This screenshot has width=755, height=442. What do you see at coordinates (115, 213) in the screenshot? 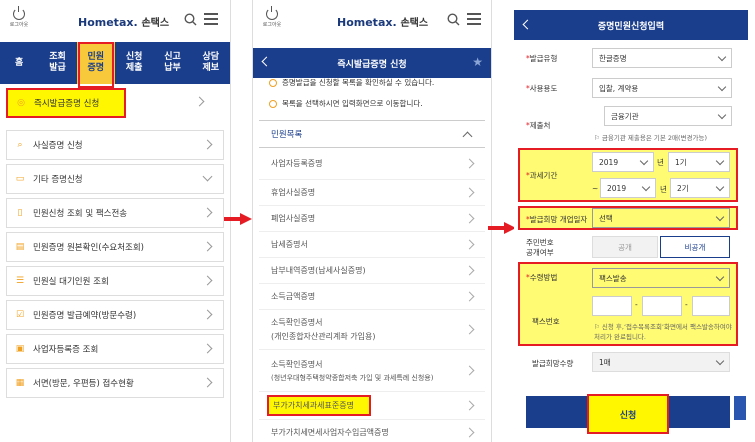
I see `menu-item-fax: ▯ 민원신청 조회 및 팩스전송` at bounding box center [115, 213].